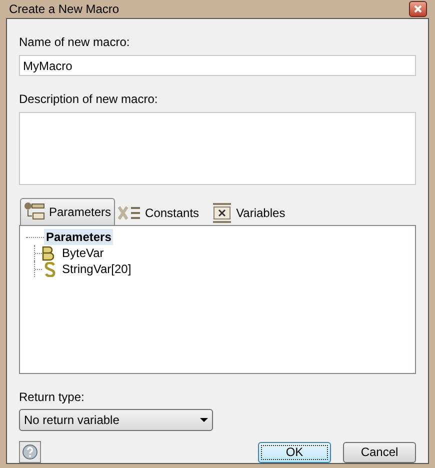 Image resolution: width=435 pixels, height=468 pixels. Describe the element at coordinates (379, 452) in the screenshot. I see `dialog-button: Cancel` at that location.